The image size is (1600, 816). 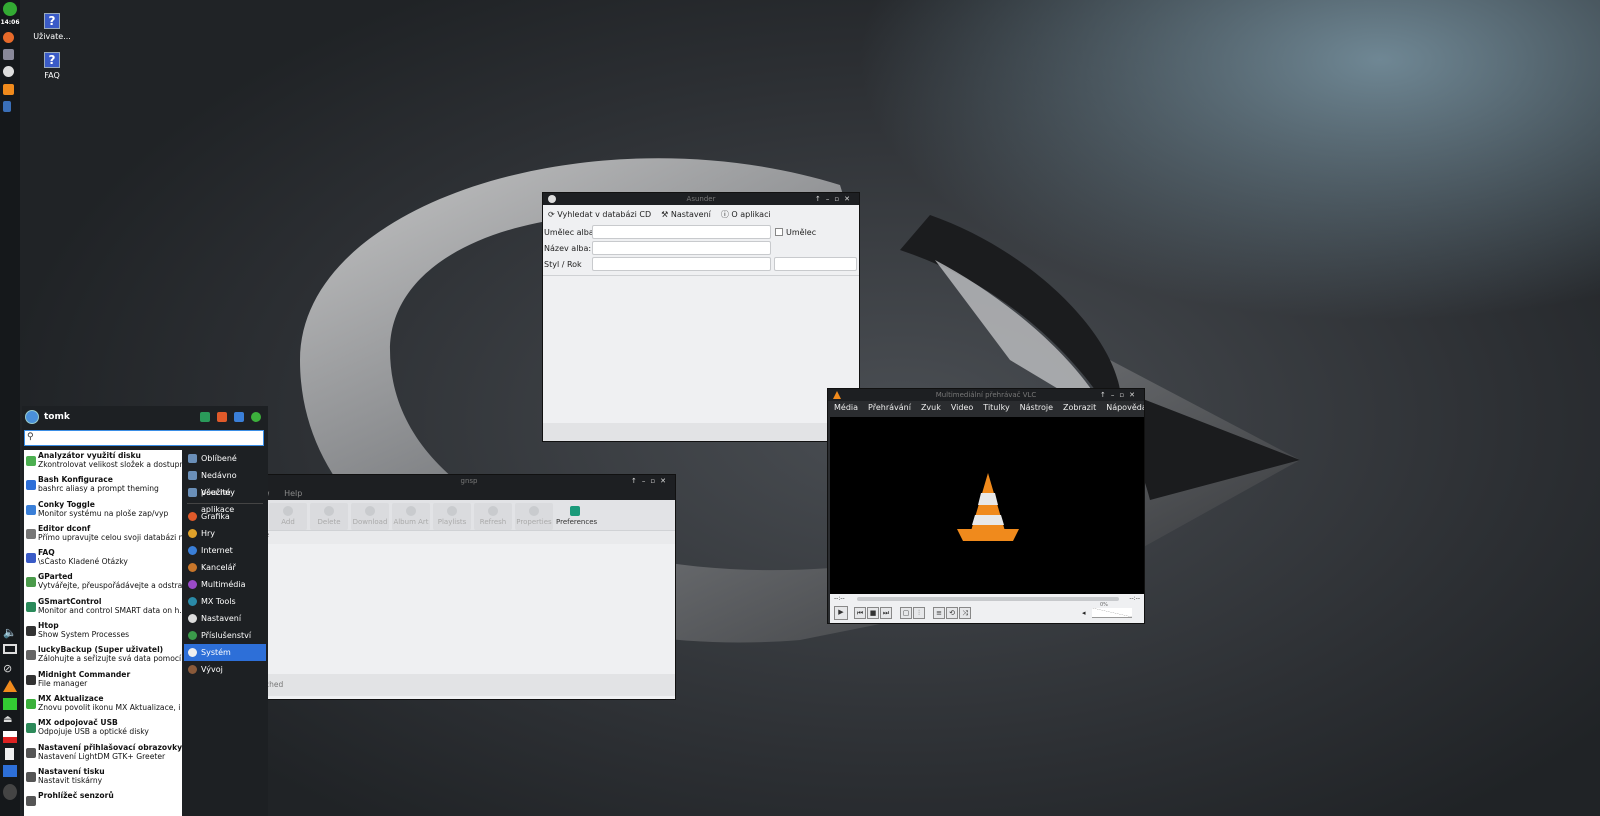 I want to click on app-item: Nastavení tisku Nastavit tiskárny, so click(x=103, y=778).